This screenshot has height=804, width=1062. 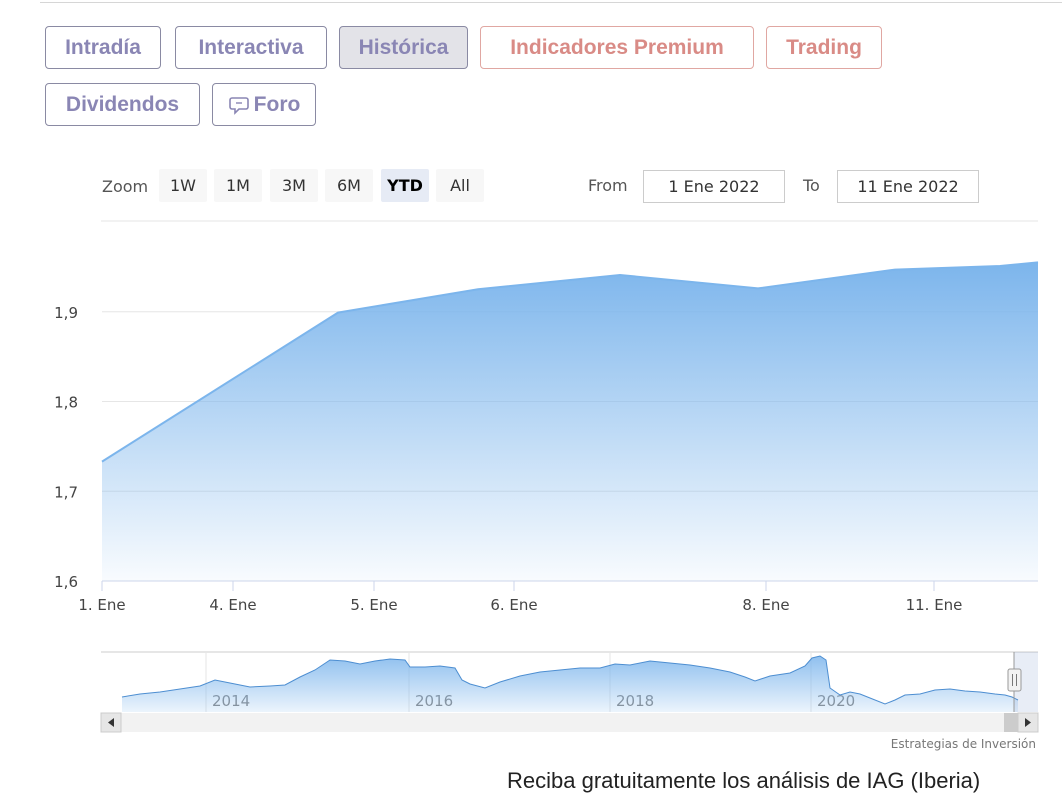 I want to click on scroll-left-button, so click(x=111, y=722).